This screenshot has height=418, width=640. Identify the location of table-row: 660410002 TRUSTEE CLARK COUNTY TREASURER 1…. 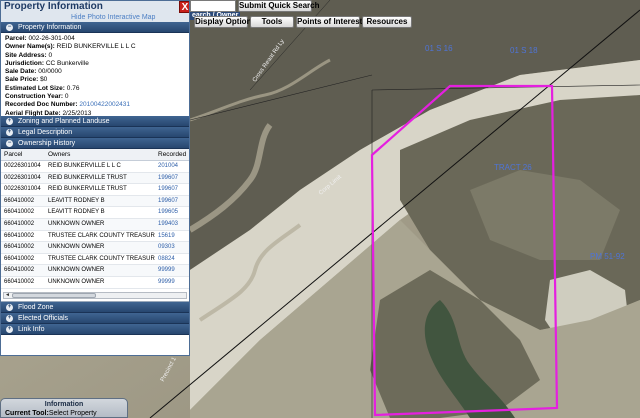
(95, 237).